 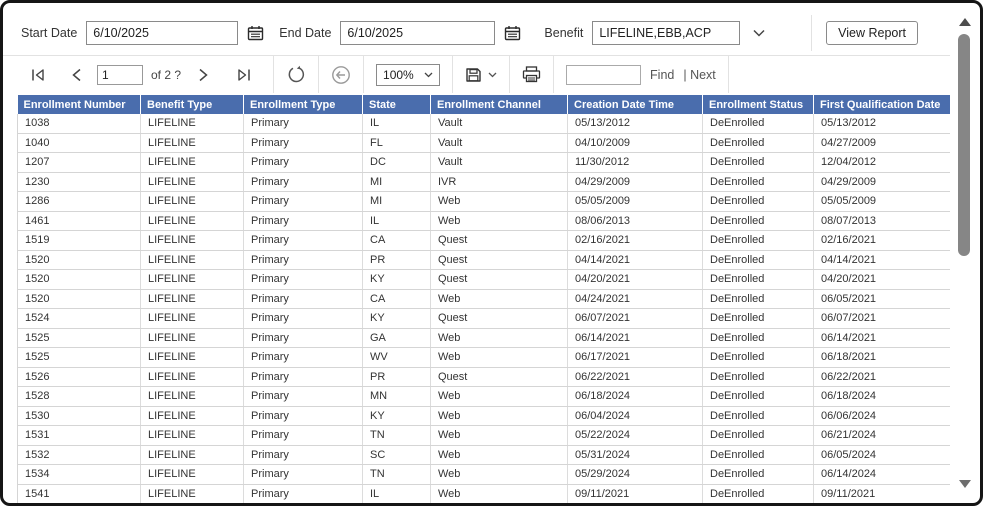 I want to click on vertical-scrollbar, so click(x=964, y=253).